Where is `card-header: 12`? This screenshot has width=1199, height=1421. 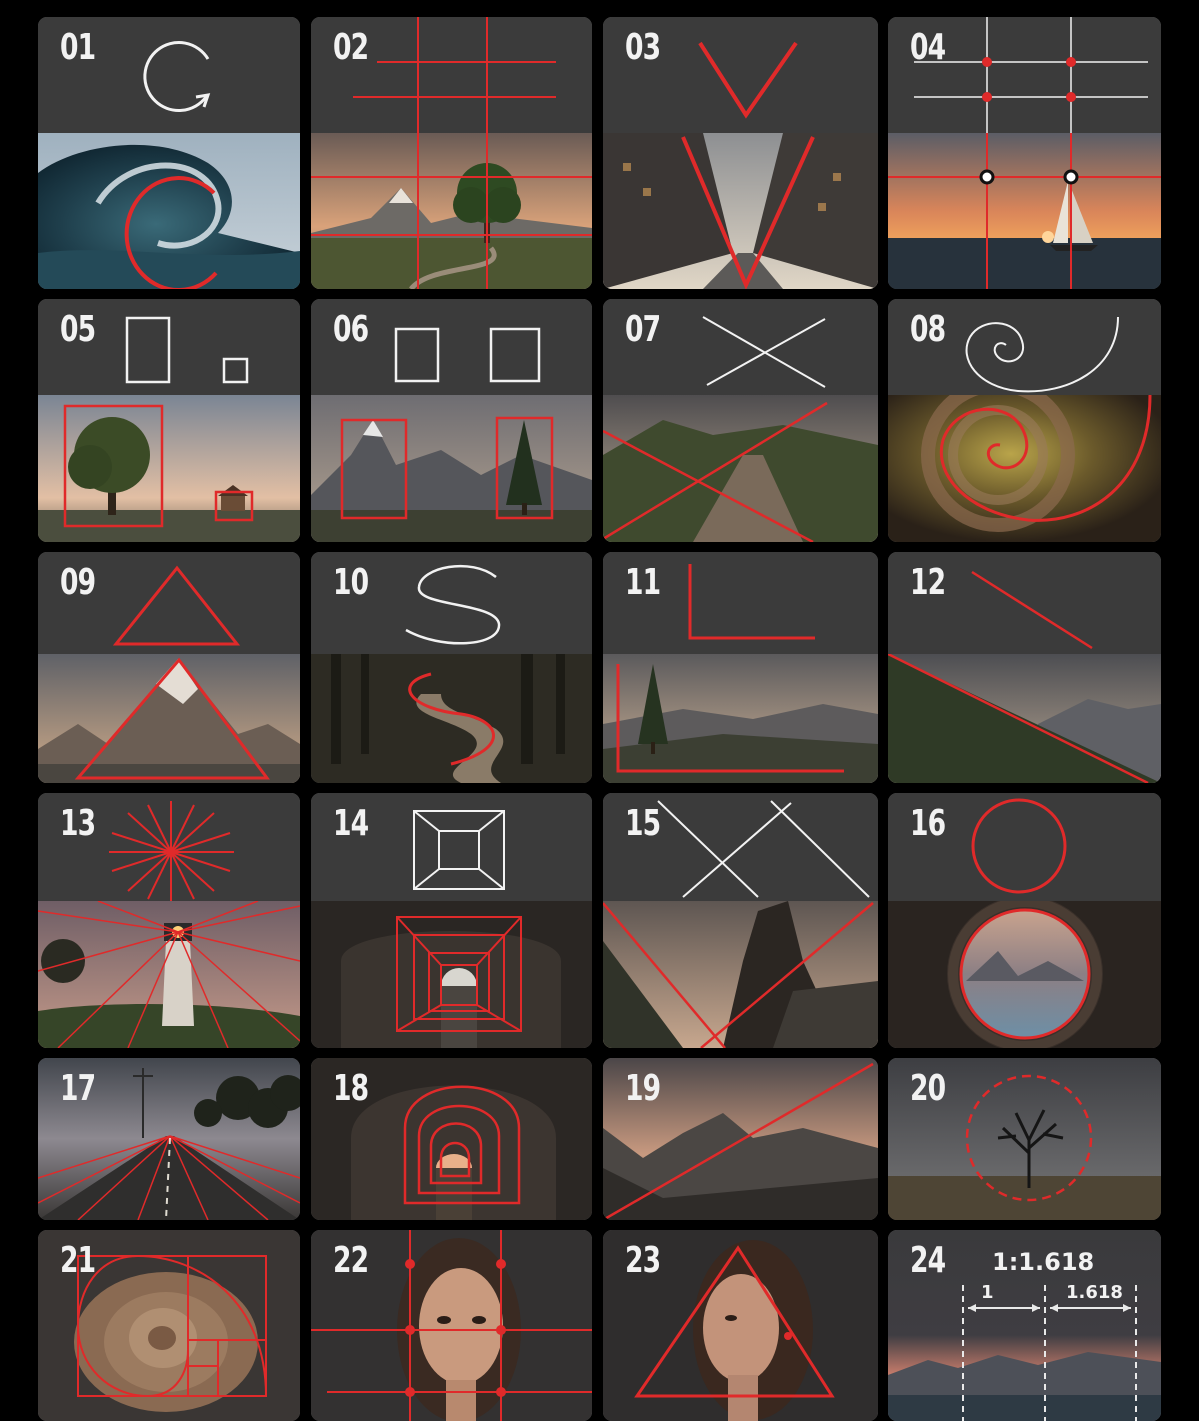
card-header: 12 is located at coordinates (1024, 603).